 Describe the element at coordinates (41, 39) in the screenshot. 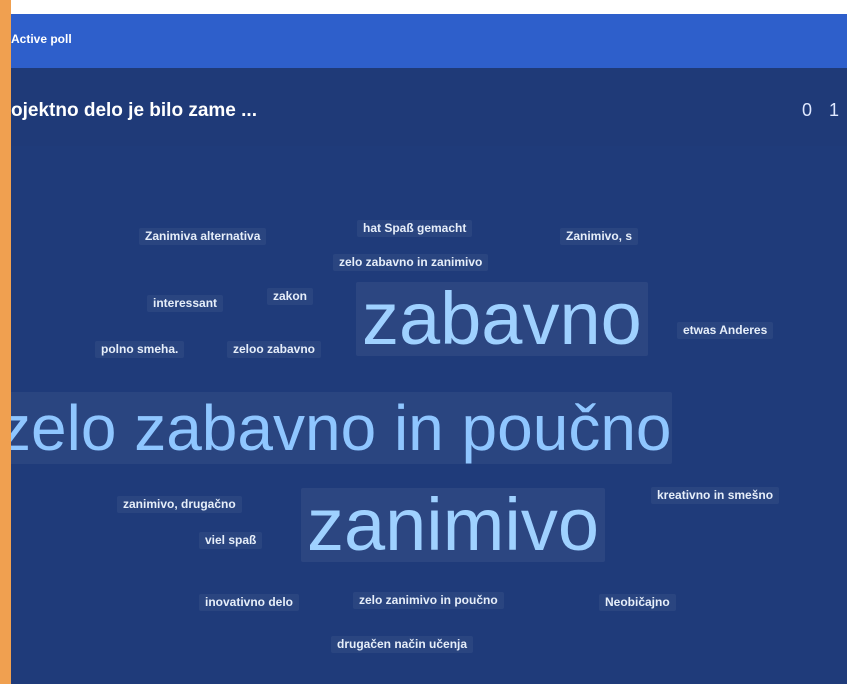

I see `active-poll-label: Active poll` at that location.